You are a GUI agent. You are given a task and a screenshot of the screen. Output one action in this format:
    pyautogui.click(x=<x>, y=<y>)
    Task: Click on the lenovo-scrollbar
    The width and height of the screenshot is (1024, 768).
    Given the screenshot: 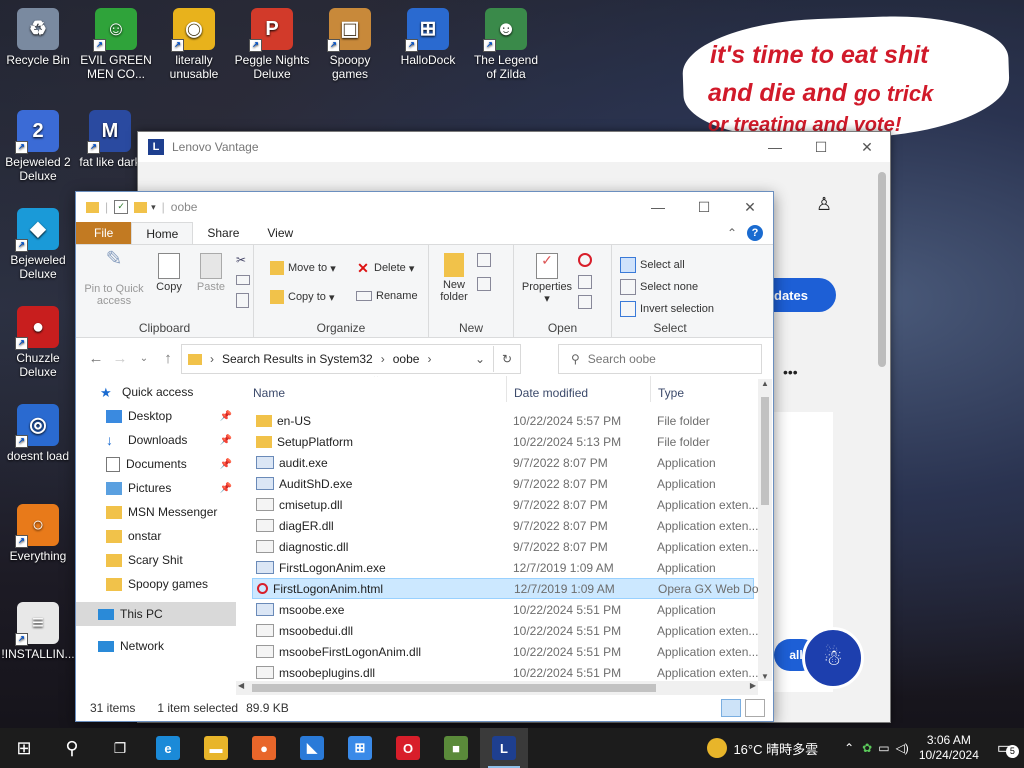 What is the action you would take?
    pyautogui.click(x=882, y=269)
    